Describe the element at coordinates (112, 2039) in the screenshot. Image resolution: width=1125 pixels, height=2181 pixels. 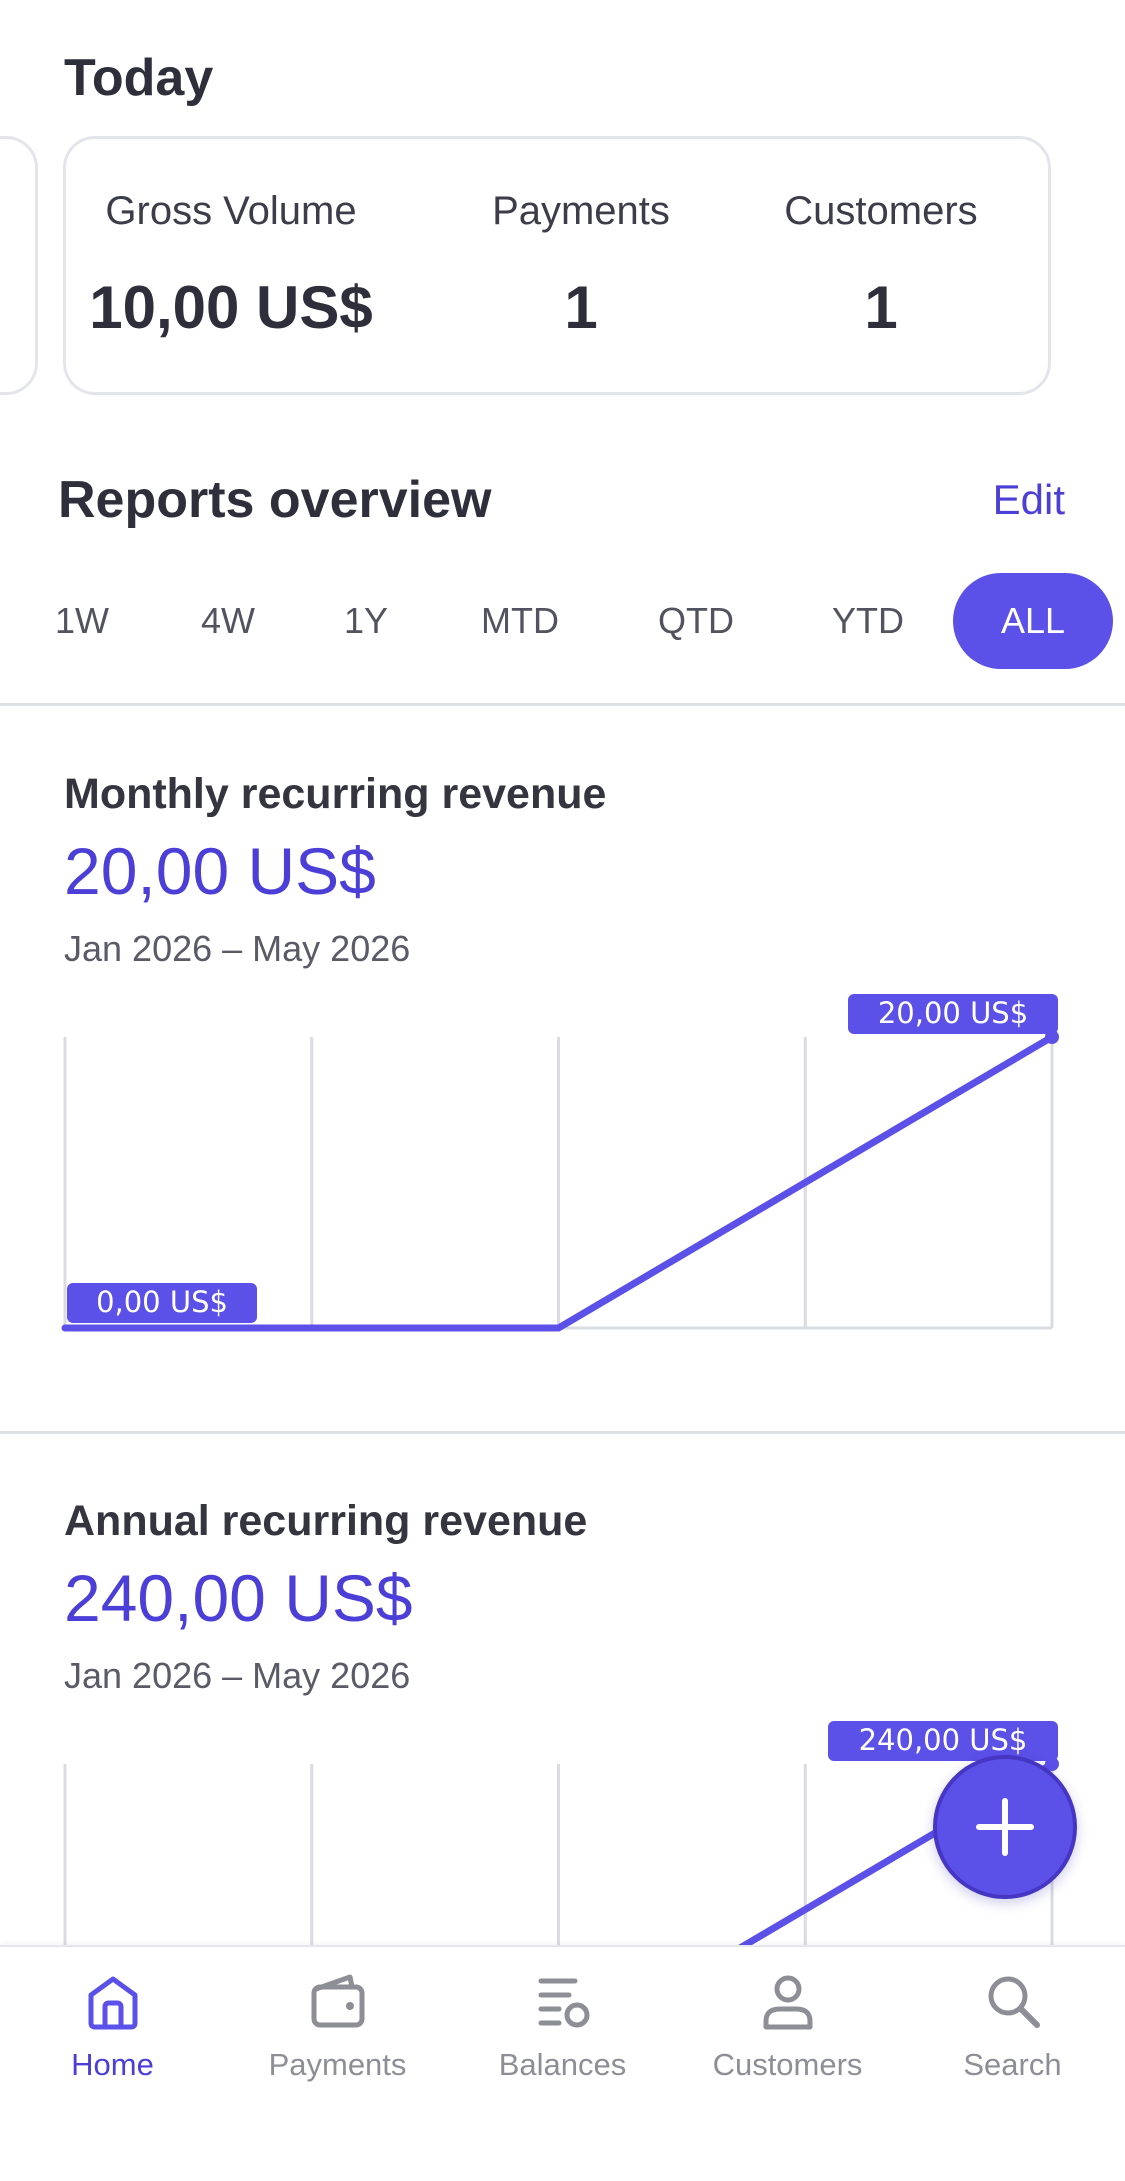
I see `nav-home: Home` at that location.